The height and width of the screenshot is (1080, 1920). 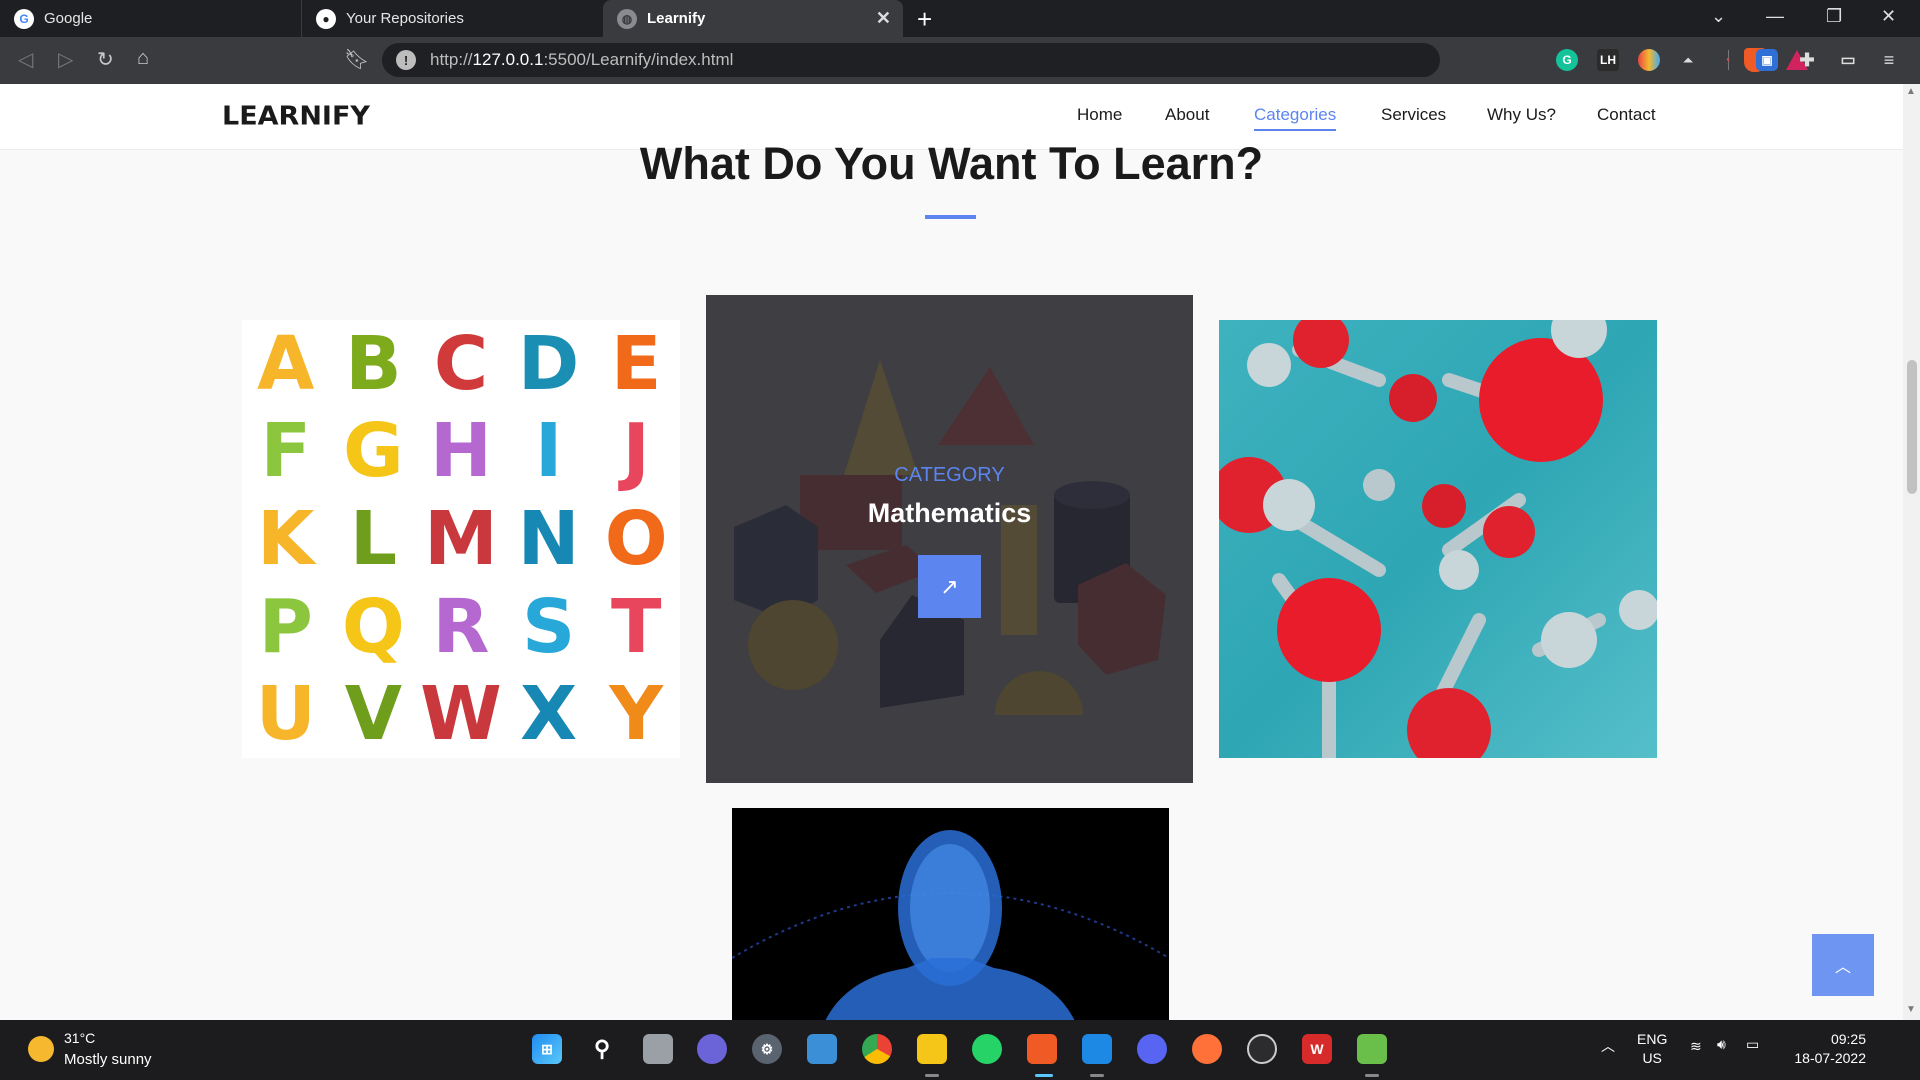 I want to click on globe-icon: ◍, so click(x=627, y=18).